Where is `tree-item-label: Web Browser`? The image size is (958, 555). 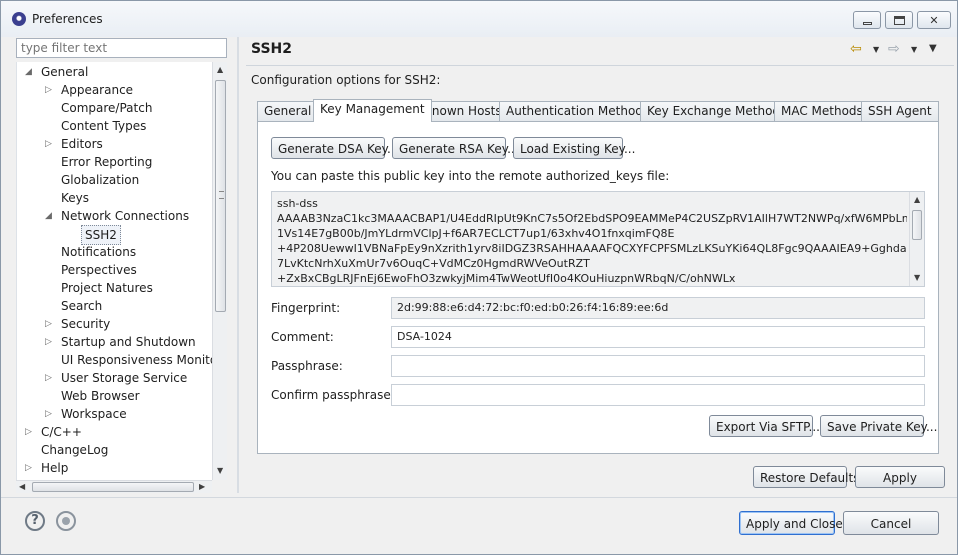
tree-item-label: Web Browser is located at coordinates (100, 396).